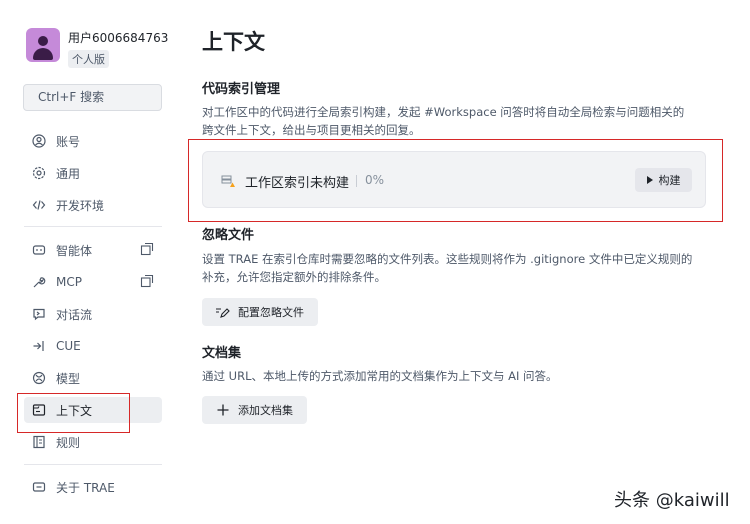 The height and width of the screenshot is (524, 750). What do you see at coordinates (39, 173) in the screenshot?
I see `gear-icon` at bounding box center [39, 173].